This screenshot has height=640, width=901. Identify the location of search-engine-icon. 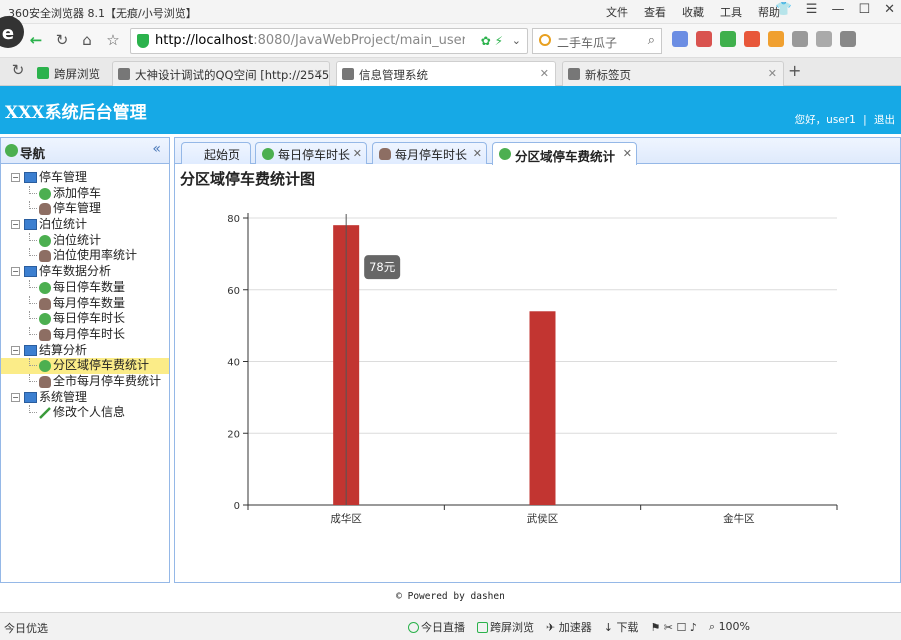
(545, 40).